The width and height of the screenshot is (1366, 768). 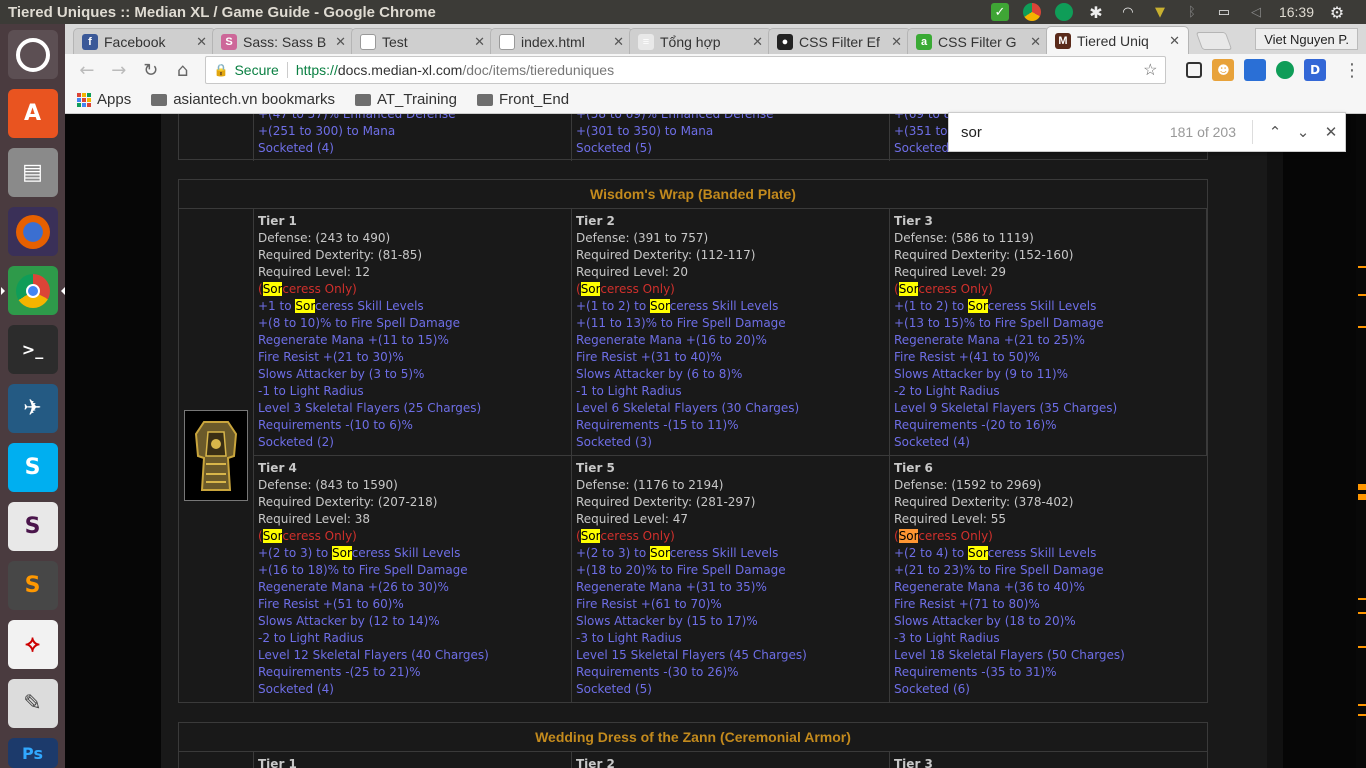 What do you see at coordinates (614, 442) in the screenshot?
I see `tier-mod: Socketed (3)` at bounding box center [614, 442].